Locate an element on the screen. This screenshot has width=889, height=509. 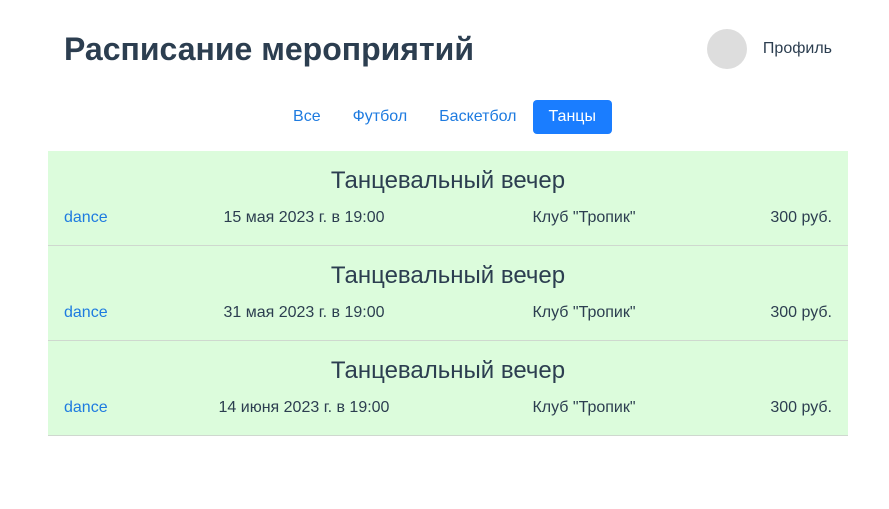
page-title: Расписание мероприятий is located at coordinates (269, 49).